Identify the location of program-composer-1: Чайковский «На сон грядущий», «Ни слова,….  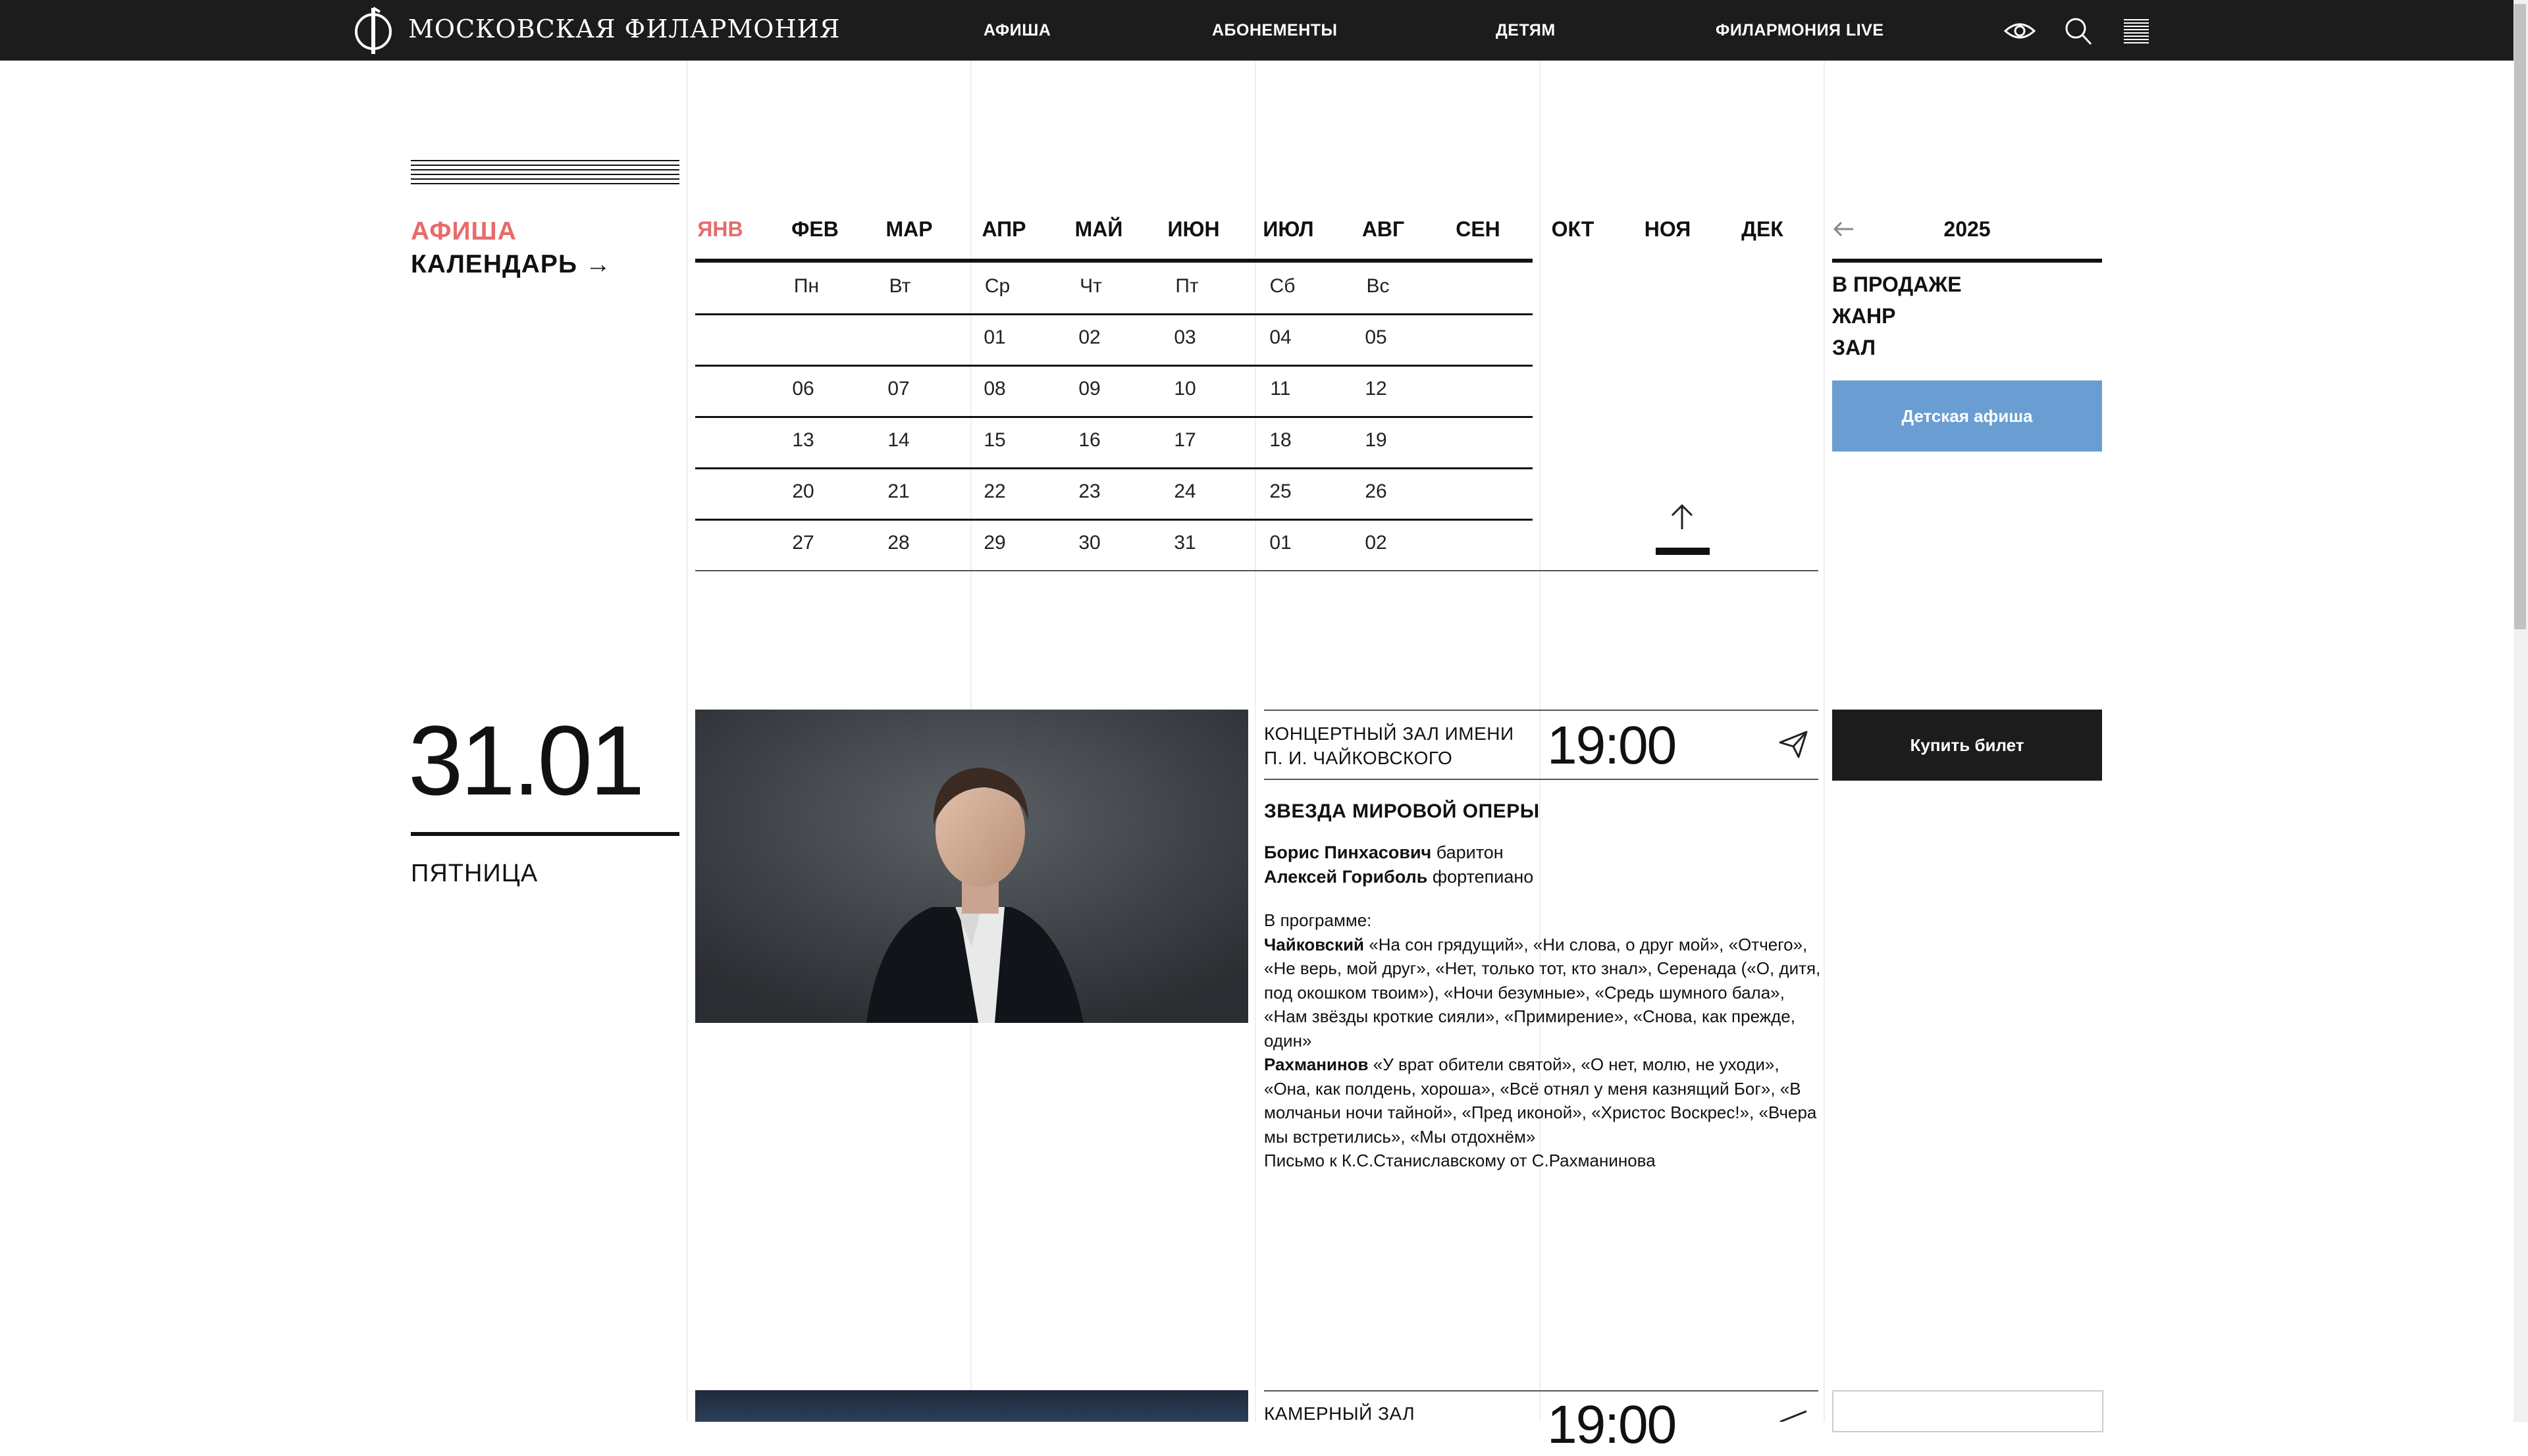
(1544, 993).